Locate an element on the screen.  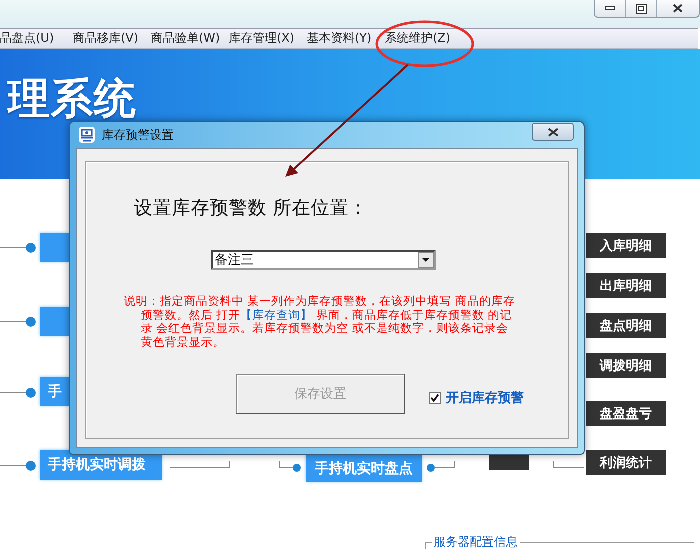
banner-title: 理系统 is located at coordinates (72, 99).